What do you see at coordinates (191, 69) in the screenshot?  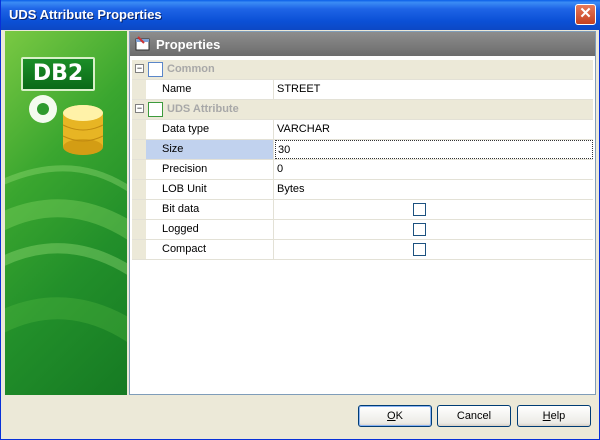 I see `category-label: Common` at bounding box center [191, 69].